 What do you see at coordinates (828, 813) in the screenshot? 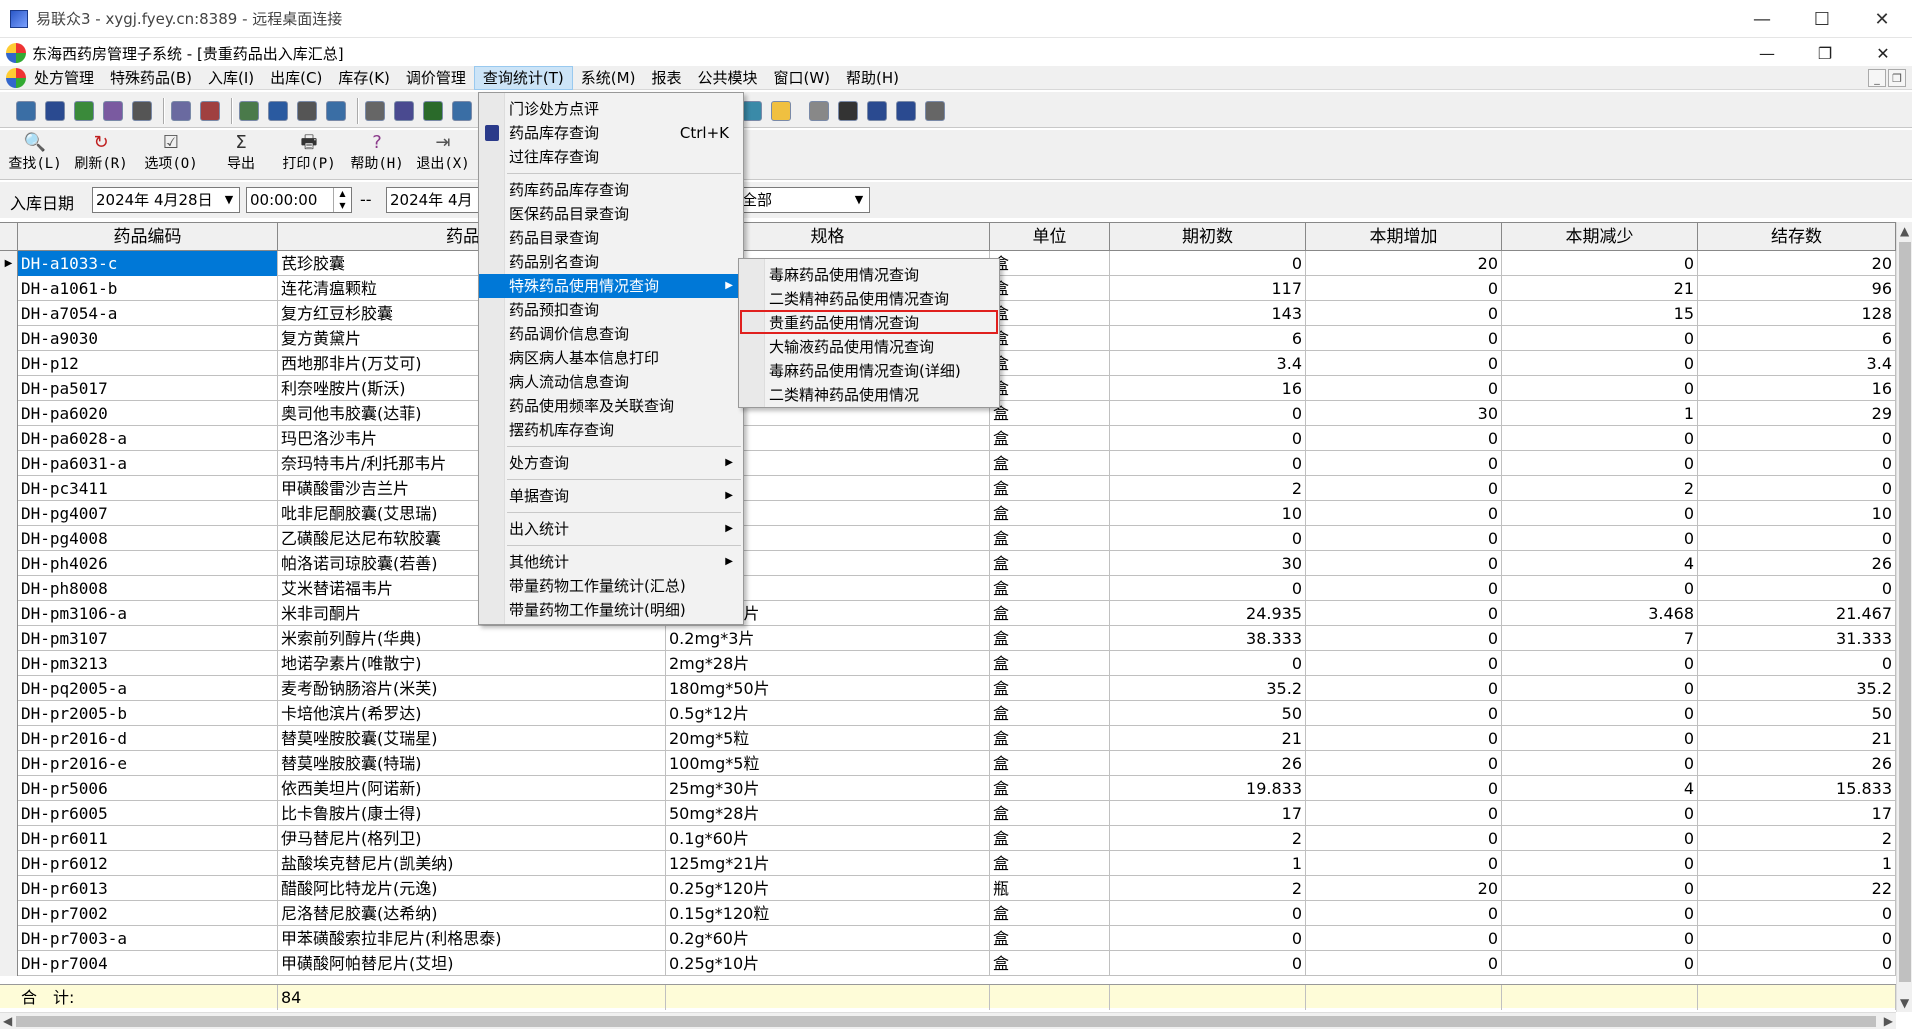
I see `table-cell: 50mg*28片` at bounding box center [828, 813].